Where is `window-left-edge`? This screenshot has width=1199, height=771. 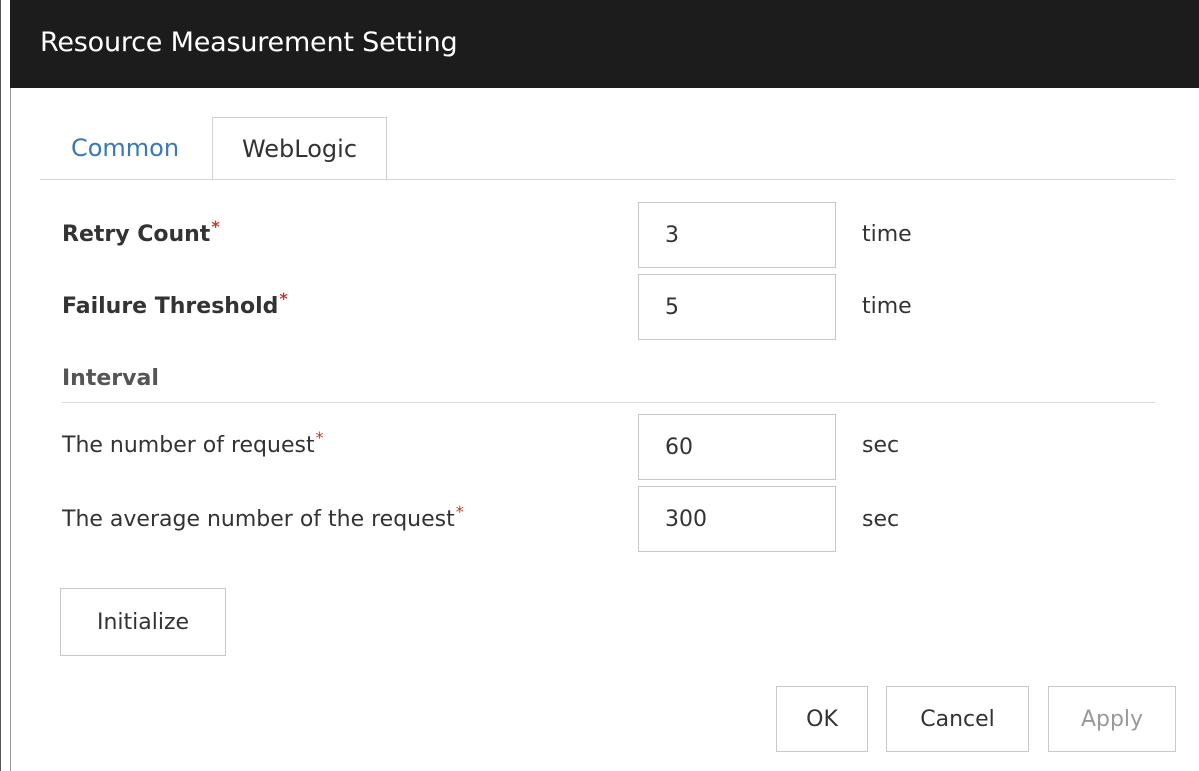
window-left-edge is located at coordinates (0, 385).